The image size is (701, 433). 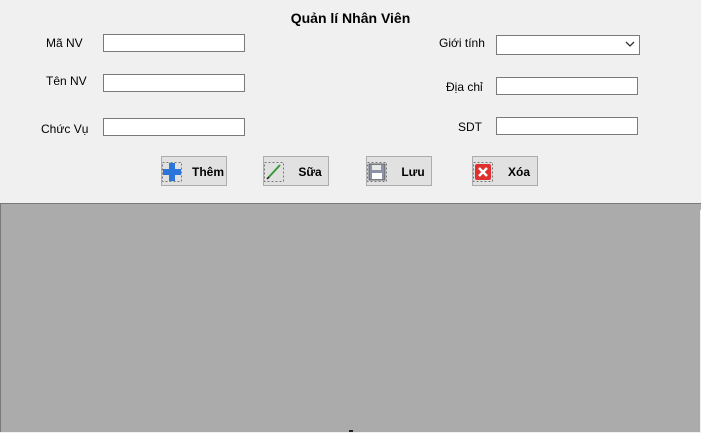 What do you see at coordinates (174, 83) in the screenshot?
I see `ten-nv-input` at bounding box center [174, 83].